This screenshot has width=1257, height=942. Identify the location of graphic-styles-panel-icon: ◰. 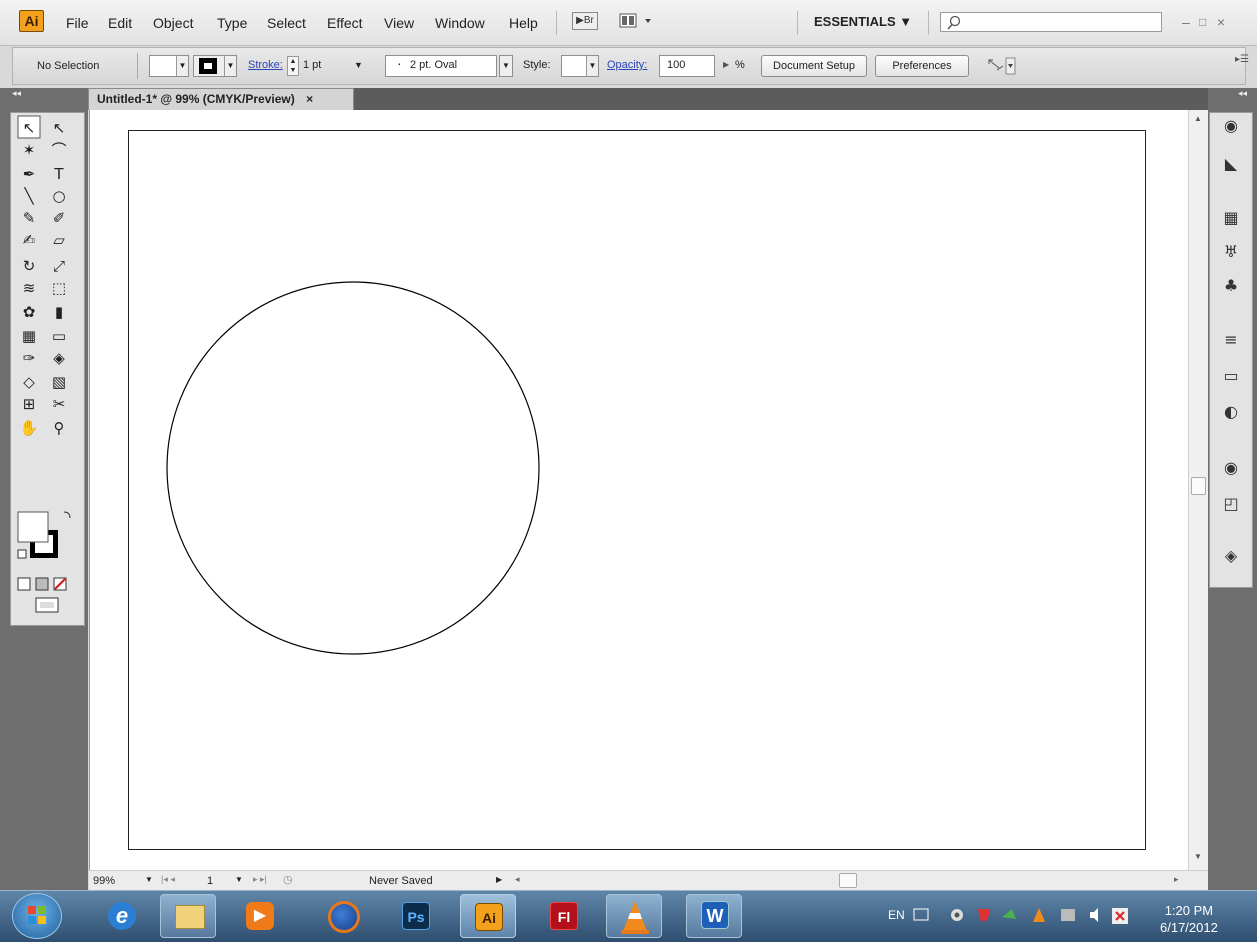
(1230, 503).